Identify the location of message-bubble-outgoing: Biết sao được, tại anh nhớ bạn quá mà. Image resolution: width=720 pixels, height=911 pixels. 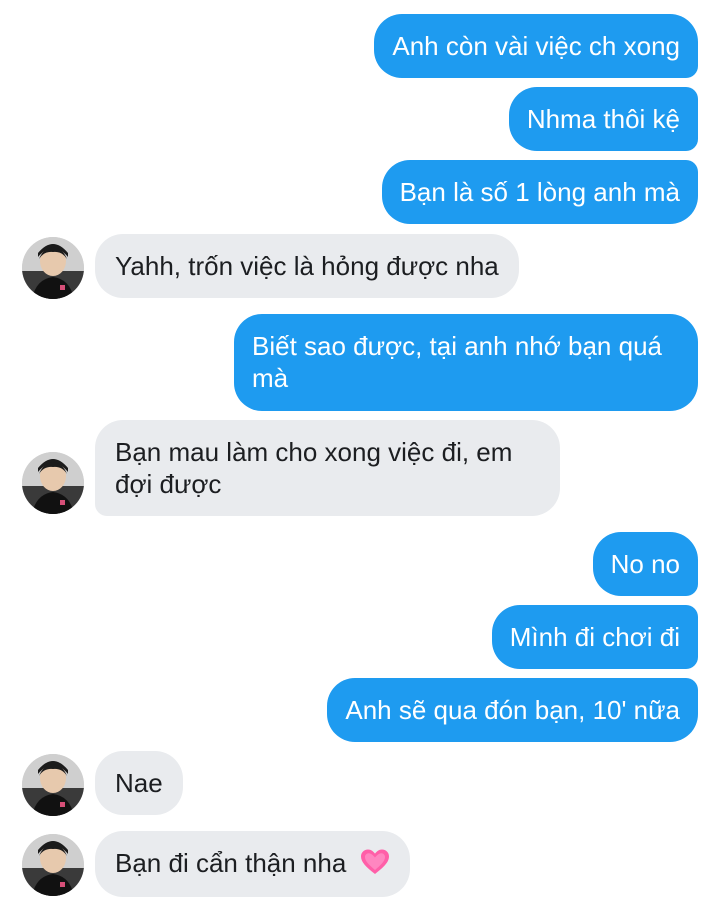
(466, 362).